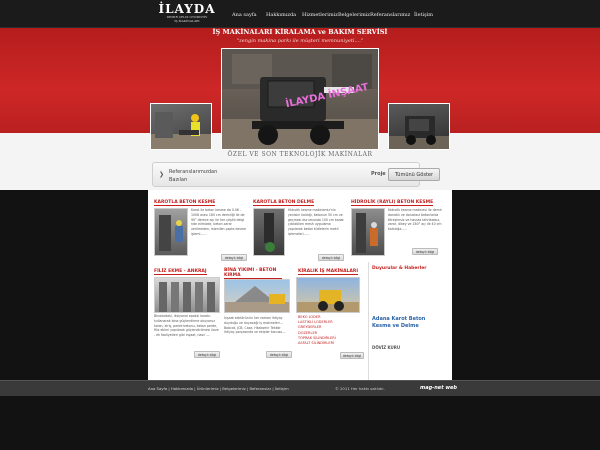  I want to click on details-button-karot-delme: detaylı bilgi, so click(331, 257).